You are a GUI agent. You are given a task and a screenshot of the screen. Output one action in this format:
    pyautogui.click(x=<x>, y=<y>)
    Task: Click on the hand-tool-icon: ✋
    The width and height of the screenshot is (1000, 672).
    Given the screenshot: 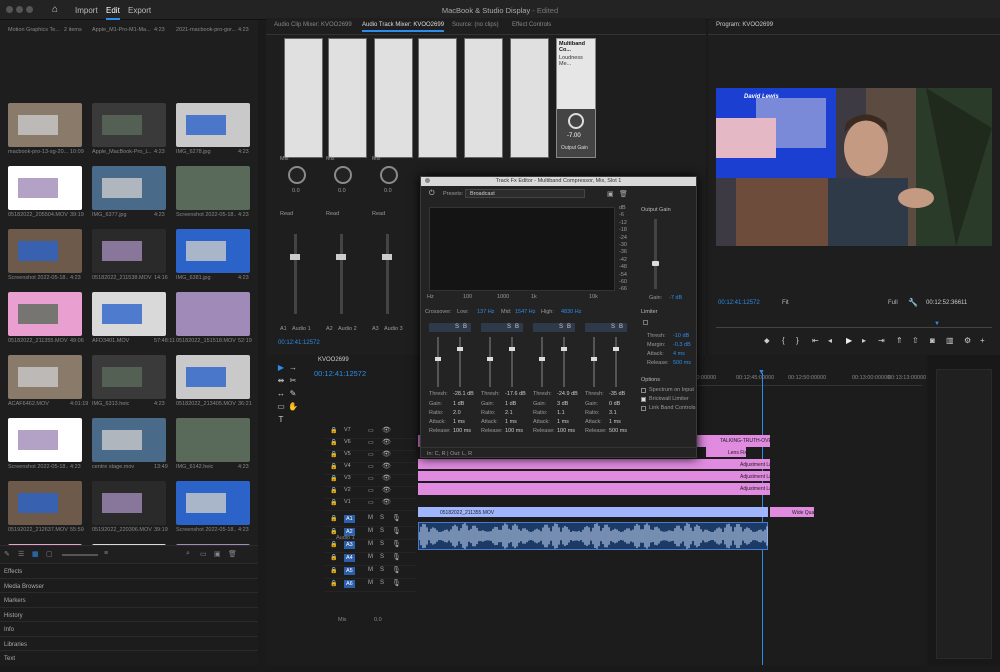 What is the action you would take?
    pyautogui.click(x=293, y=407)
    